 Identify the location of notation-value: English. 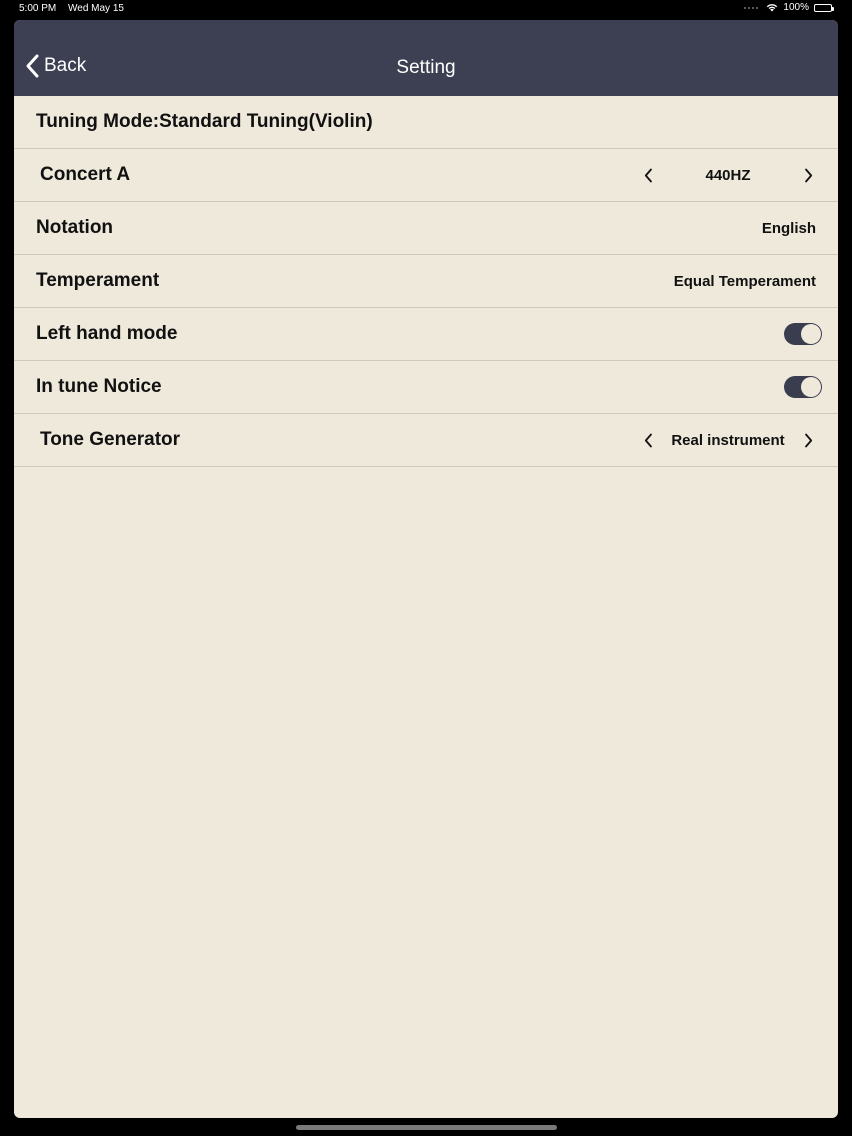
(788, 228).